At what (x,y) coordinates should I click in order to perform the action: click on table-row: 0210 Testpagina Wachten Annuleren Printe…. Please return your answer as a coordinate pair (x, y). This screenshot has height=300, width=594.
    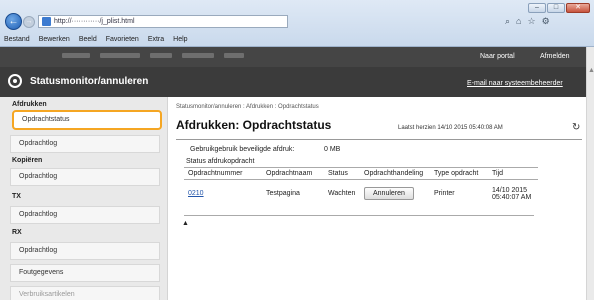
    Looking at the image, I should click on (361, 194).